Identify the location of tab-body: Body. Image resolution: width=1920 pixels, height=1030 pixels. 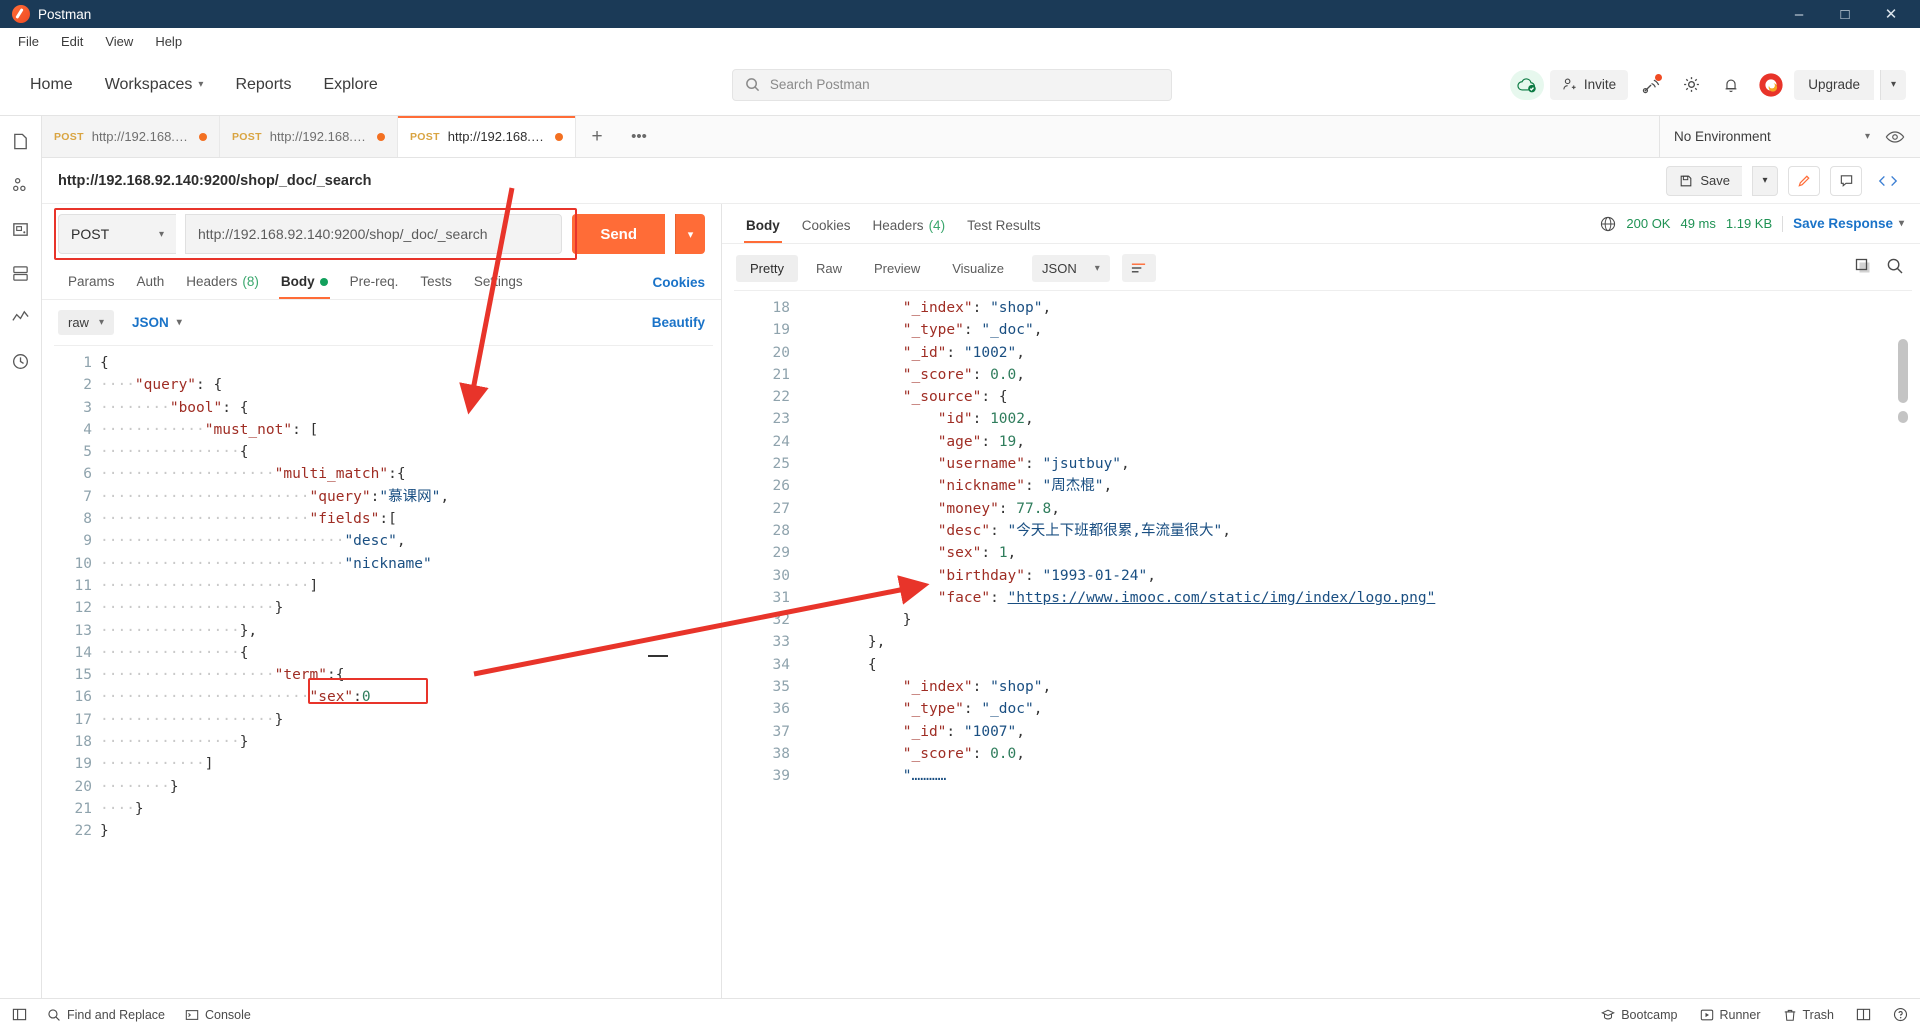
(304, 282).